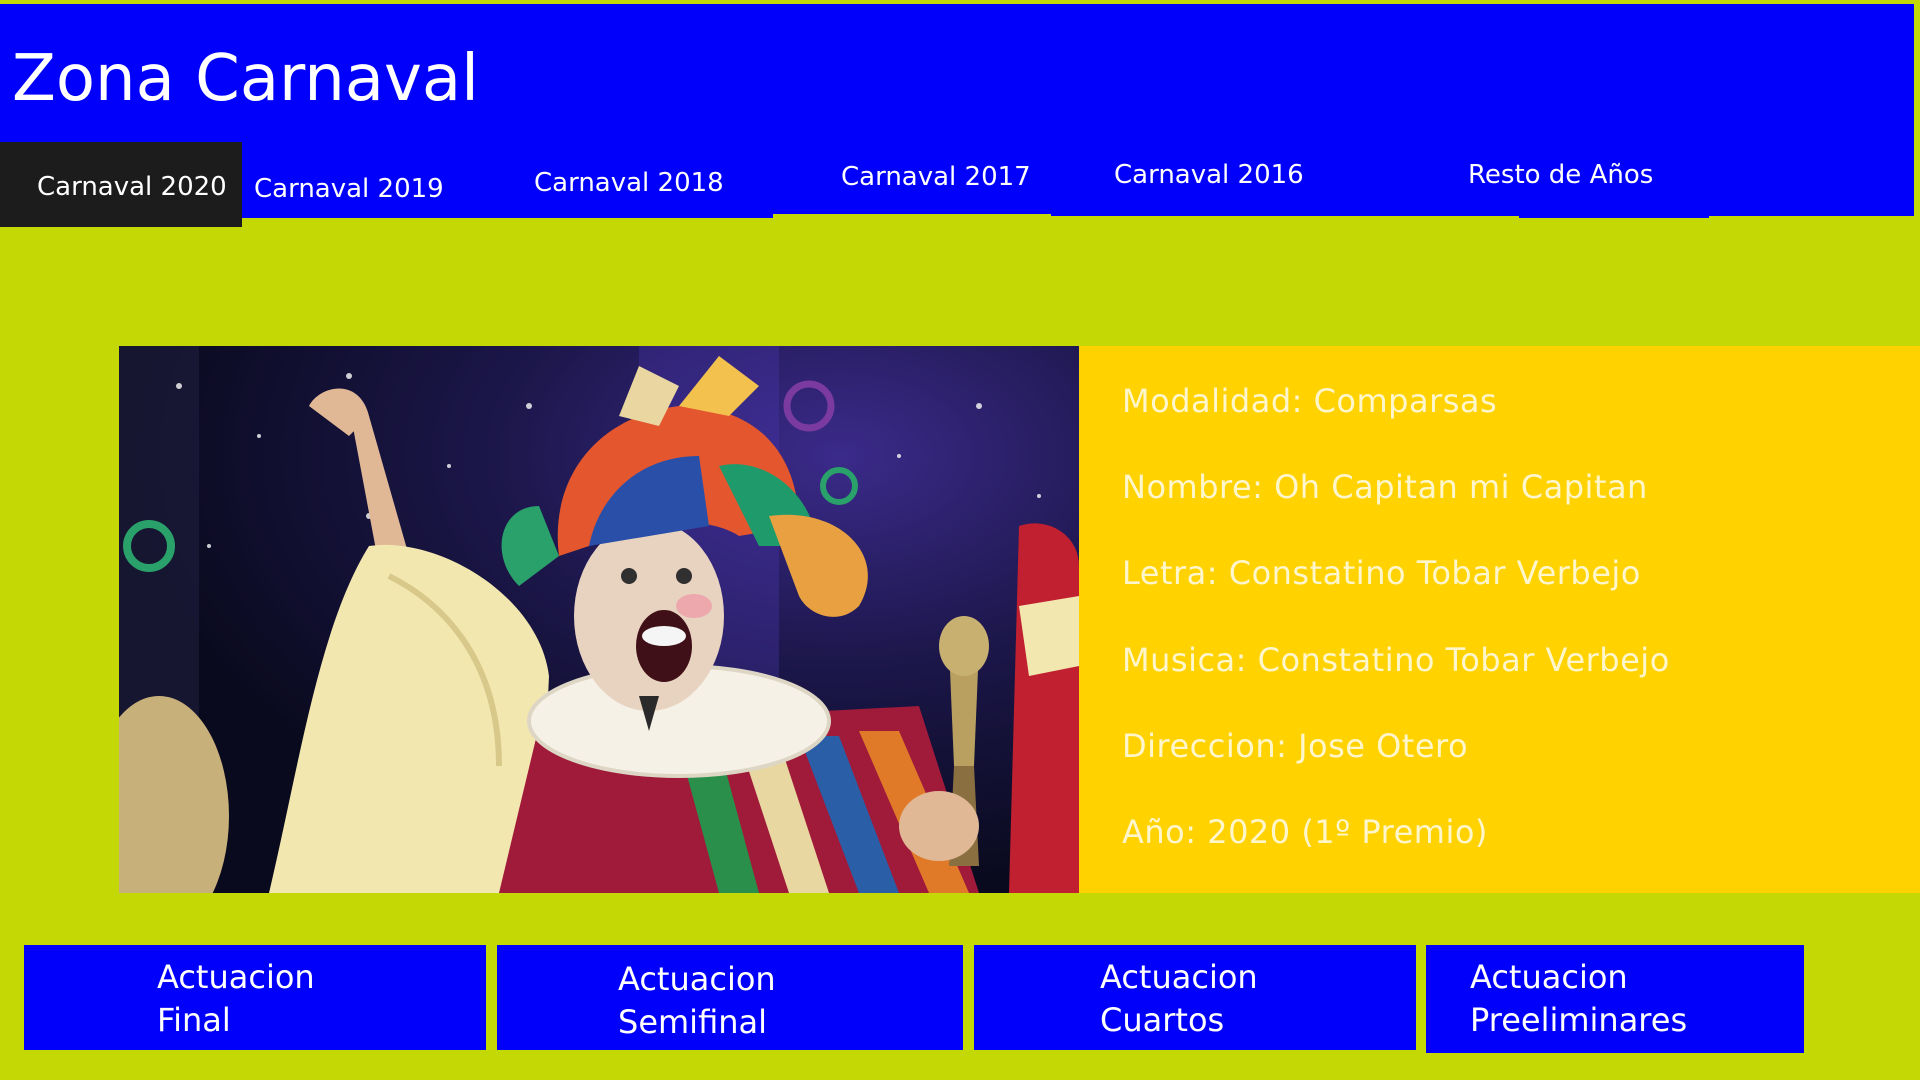 This screenshot has height=1080, width=1920. I want to click on direccion-text: Direccion: Jose Otero, so click(1295, 746).